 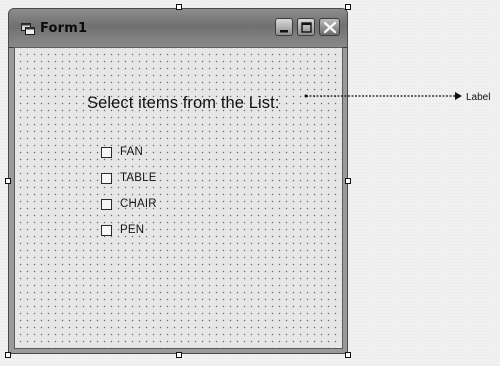 What do you see at coordinates (284, 27) in the screenshot?
I see `minimize-button` at bounding box center [284, 27].